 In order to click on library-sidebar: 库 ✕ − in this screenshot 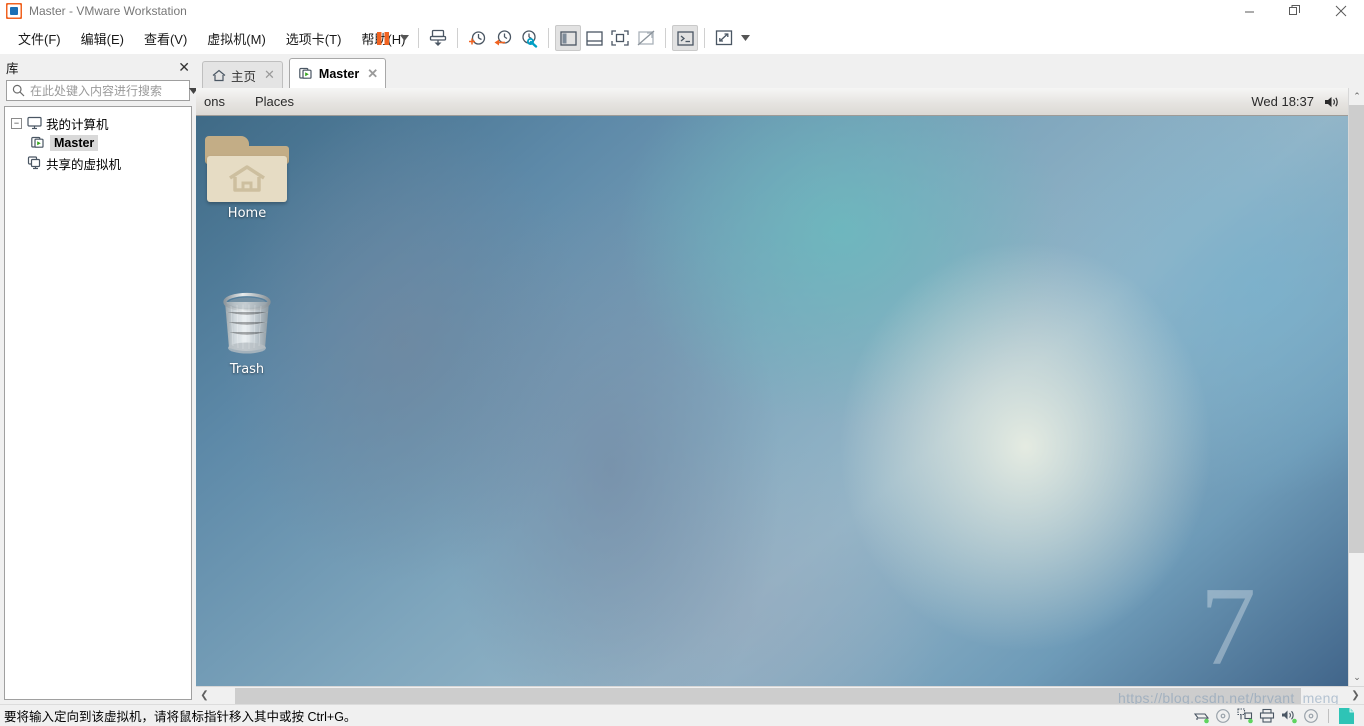, I will do `click(99, 380)`.